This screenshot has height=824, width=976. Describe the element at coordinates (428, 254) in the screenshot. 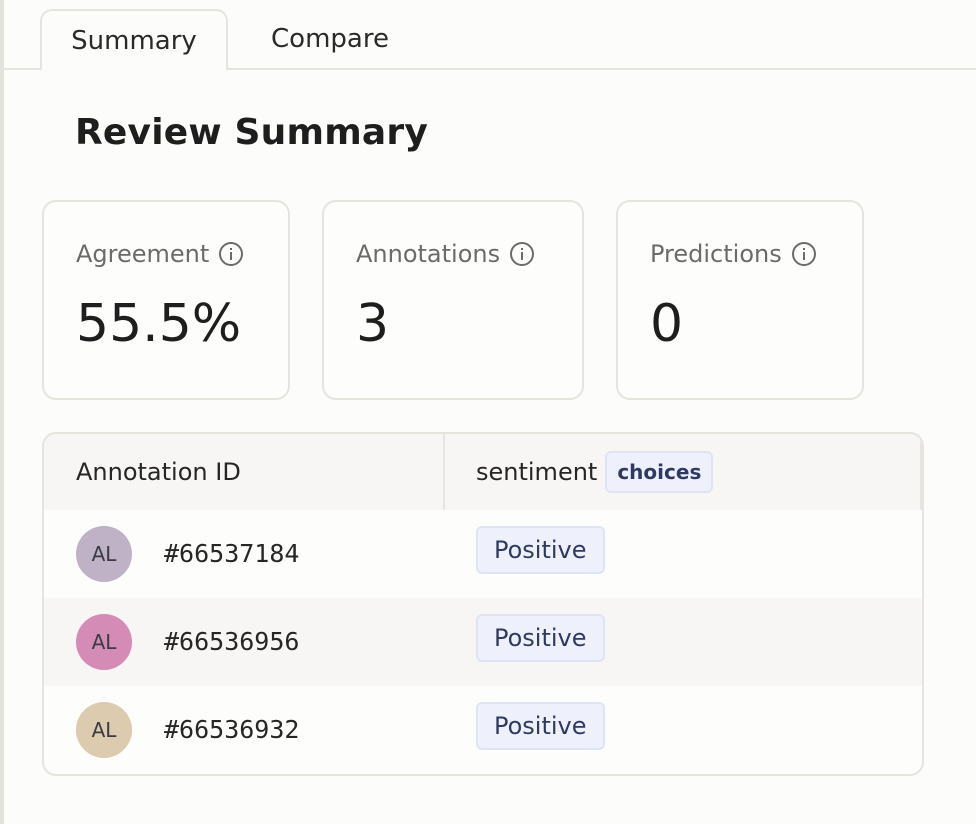

I see `stat-label-annotations: Annotations` at that location.